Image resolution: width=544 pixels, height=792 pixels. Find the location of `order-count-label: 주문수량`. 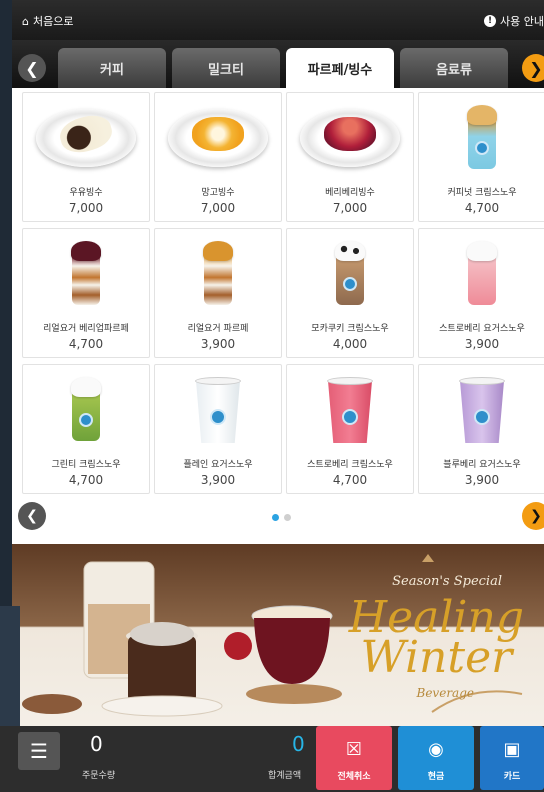

order-count-label: 주문수량 is located at coordinates (99, 776).